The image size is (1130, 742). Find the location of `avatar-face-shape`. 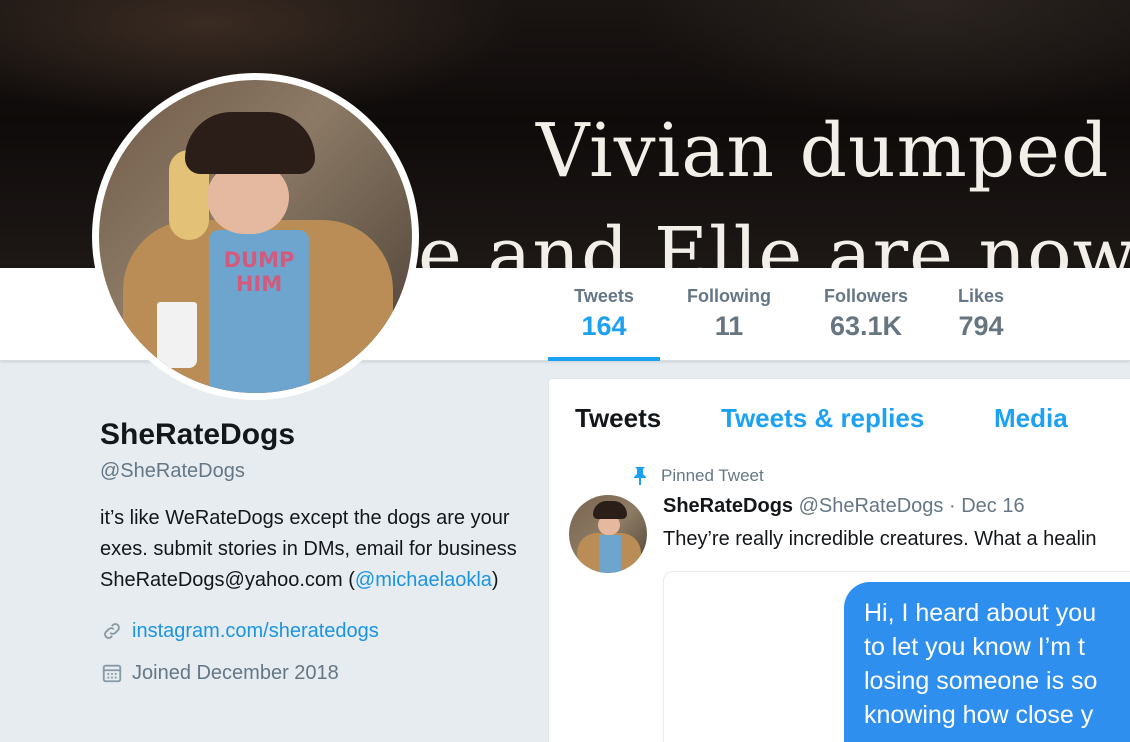

avatar-face-shape is located at coordinates (248, 199).